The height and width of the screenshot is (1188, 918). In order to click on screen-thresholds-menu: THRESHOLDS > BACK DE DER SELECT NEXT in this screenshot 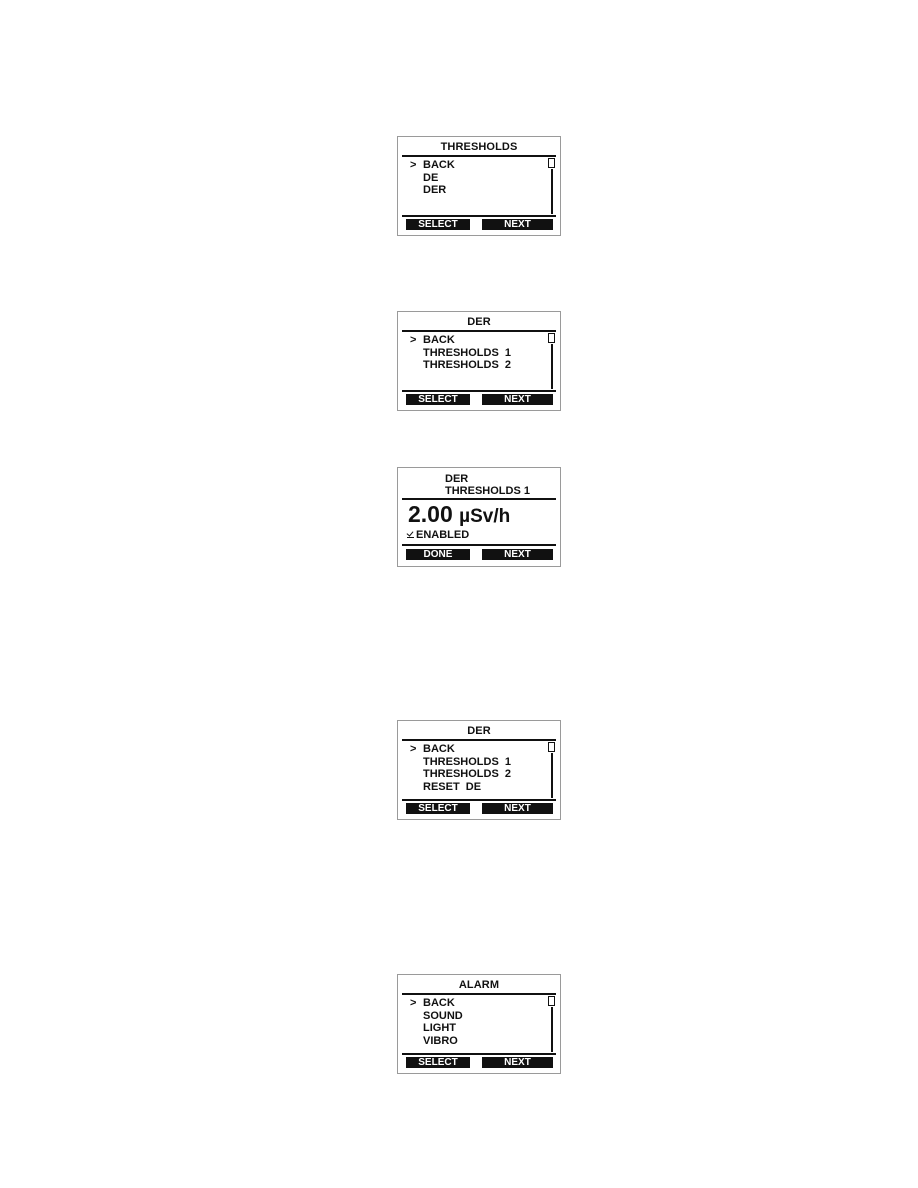, I will do `click(479, 186)`.